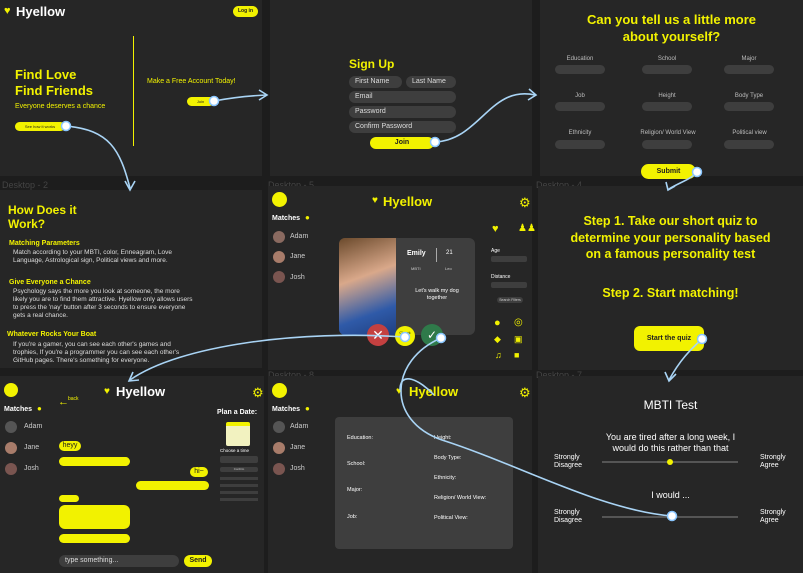 Image resolution: width=803 pixels, height=573 pixels. Describe the element at coordinates (516, 355) in the screenshot. I see `film-icon: ■` at that location.